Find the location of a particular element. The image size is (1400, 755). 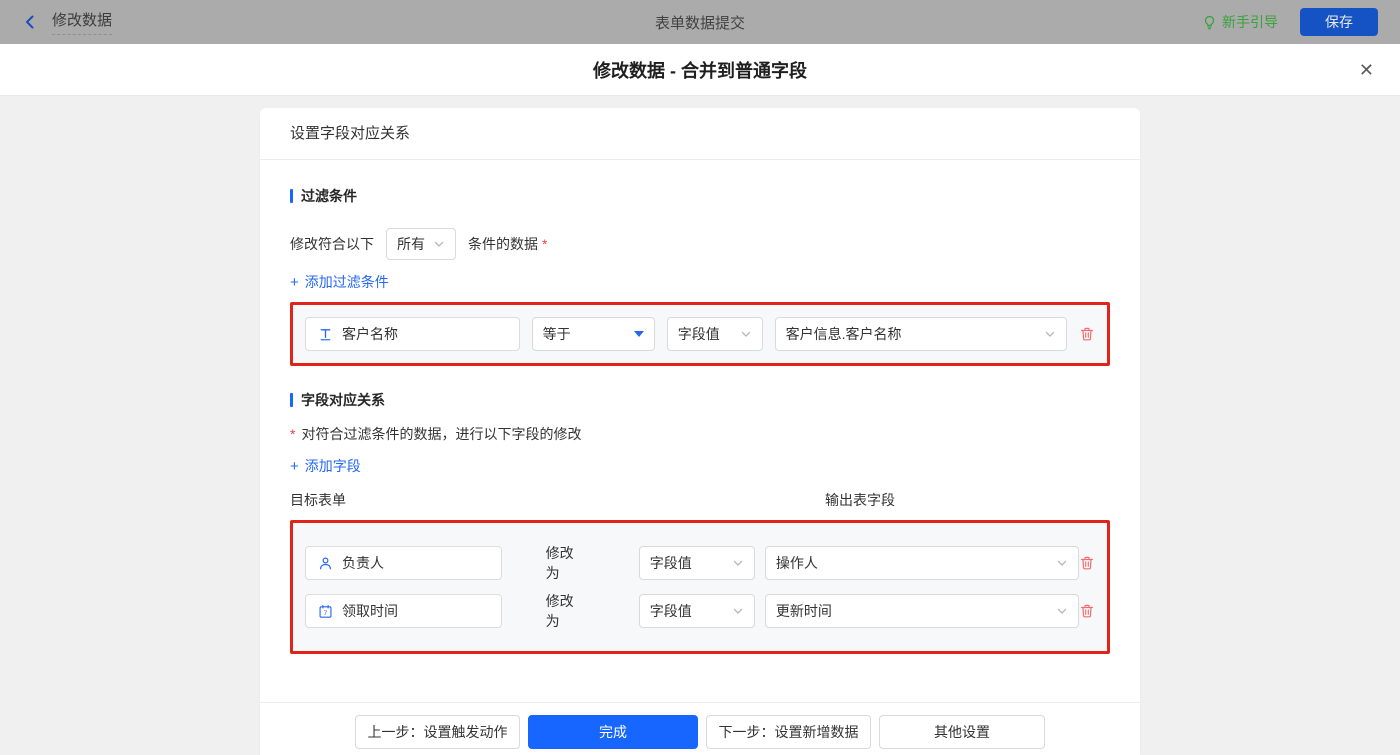

next-step-button: 下一步：设置新增数据 is located at coordinates (788, 731).